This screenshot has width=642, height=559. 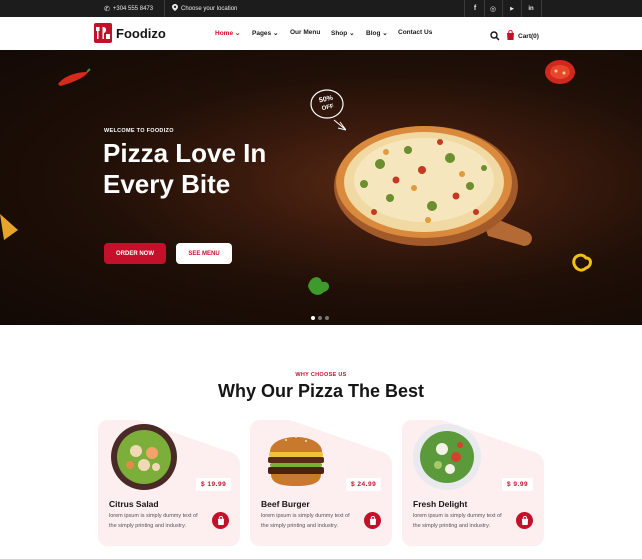 What do you see at coordinates (319, 286) in the screenshot?
I see `basil-leaf-icon` at bounding box center [319, 286].